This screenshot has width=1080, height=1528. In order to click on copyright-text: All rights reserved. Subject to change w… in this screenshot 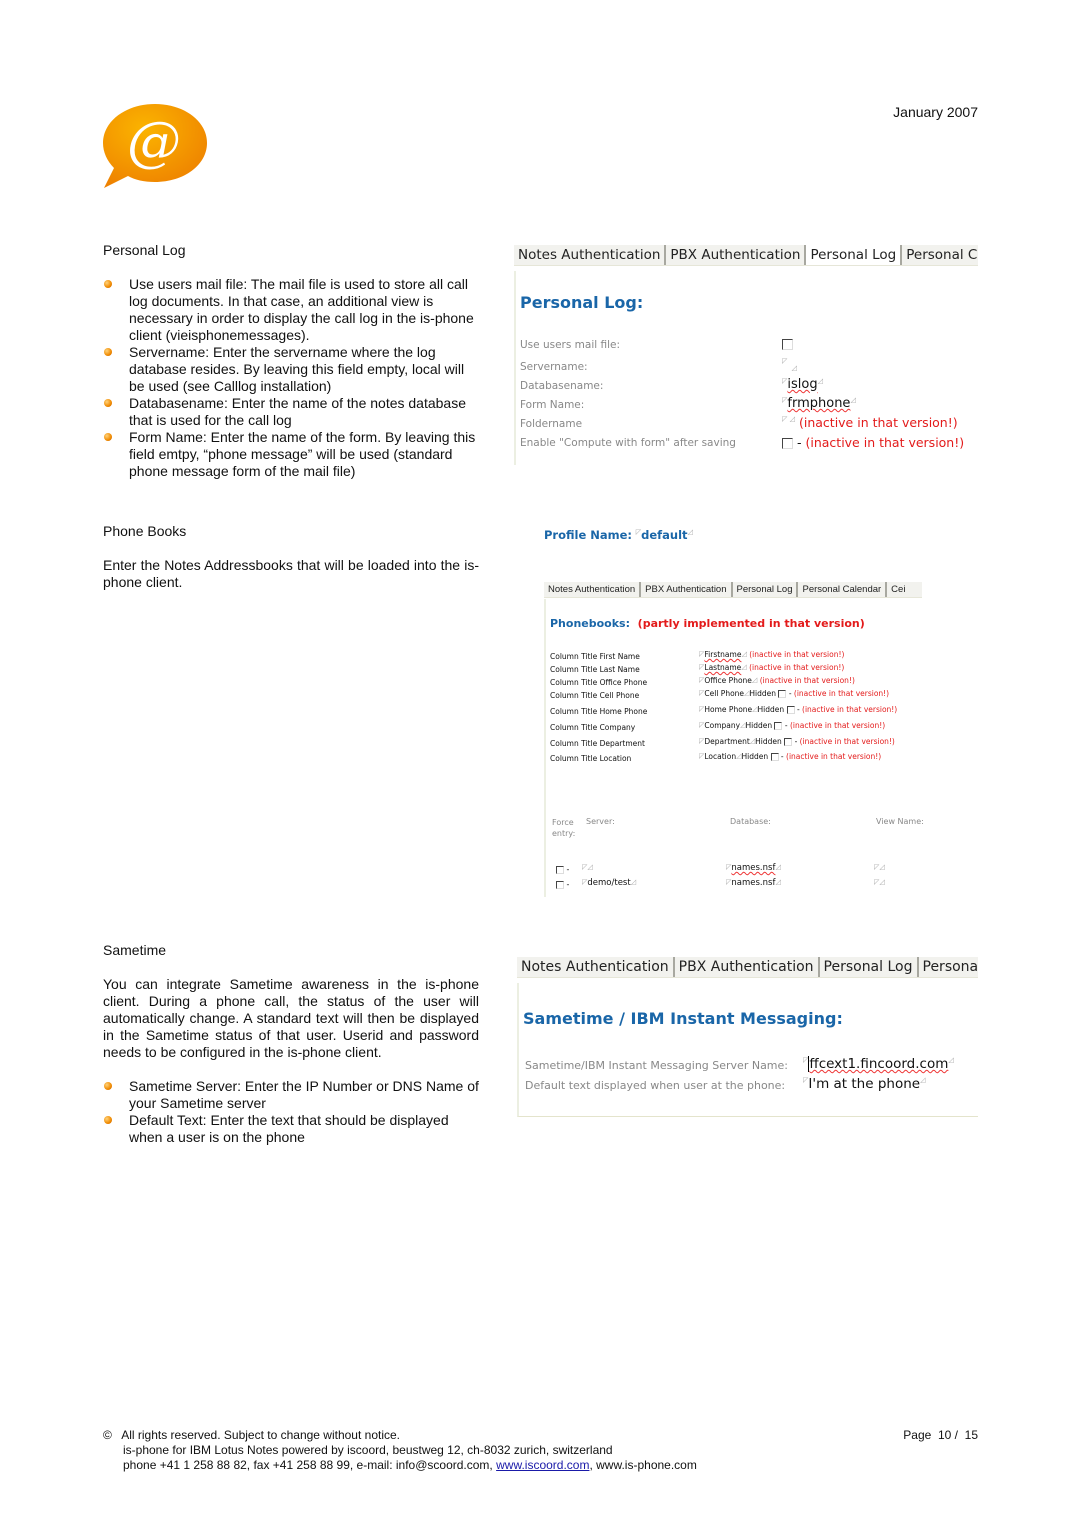, I will do `click(261, 1435)`.